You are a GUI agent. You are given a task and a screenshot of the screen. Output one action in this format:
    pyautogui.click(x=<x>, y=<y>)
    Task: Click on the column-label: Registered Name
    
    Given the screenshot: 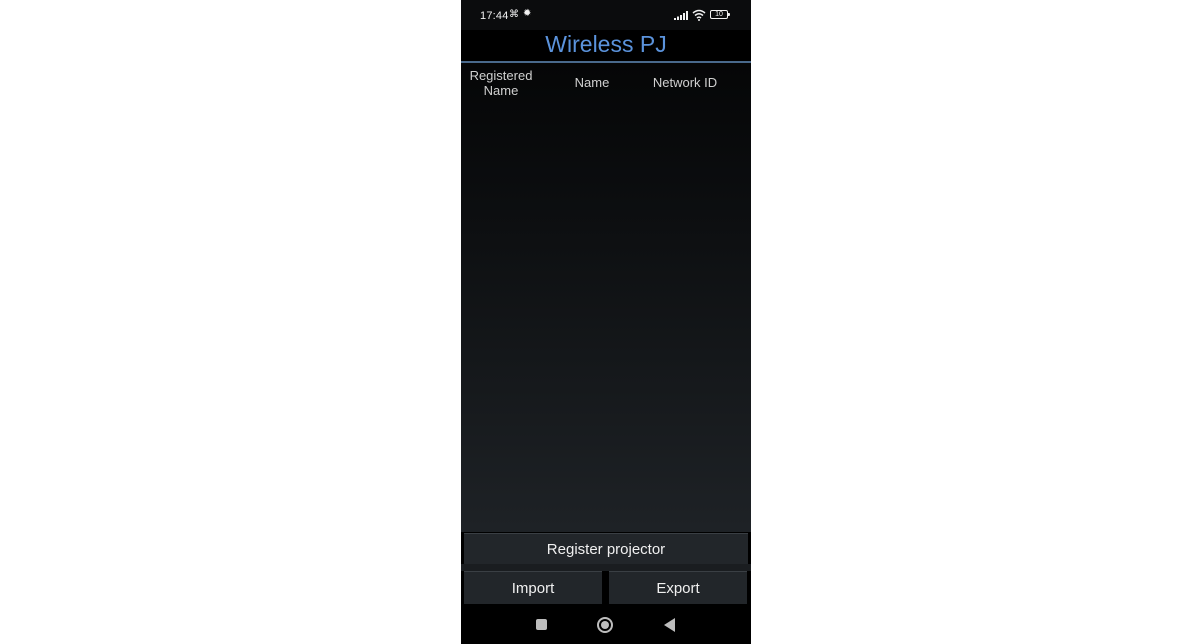 What is the action you would take?
    pyautogui.click(x=501, y=83)
    